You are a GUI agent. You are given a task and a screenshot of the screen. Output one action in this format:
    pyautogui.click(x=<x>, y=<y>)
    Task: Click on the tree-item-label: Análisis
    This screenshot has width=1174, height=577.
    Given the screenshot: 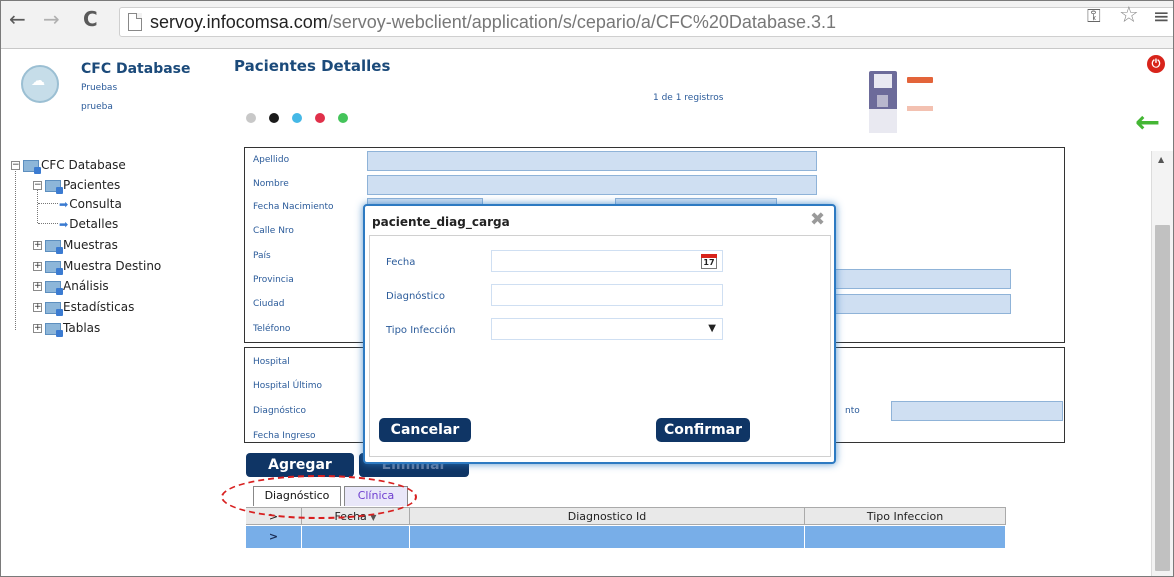 What is the action you would take?
    pyautogui.click(x=86, y=286)
    